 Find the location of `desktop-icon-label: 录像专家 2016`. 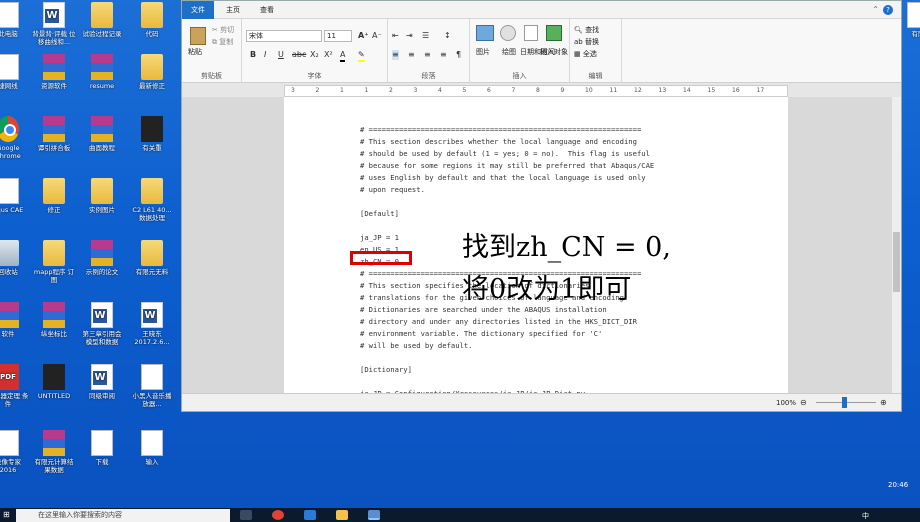

desktop-icon-label: 录像专家 2016 is located at coordinates (10, 466).